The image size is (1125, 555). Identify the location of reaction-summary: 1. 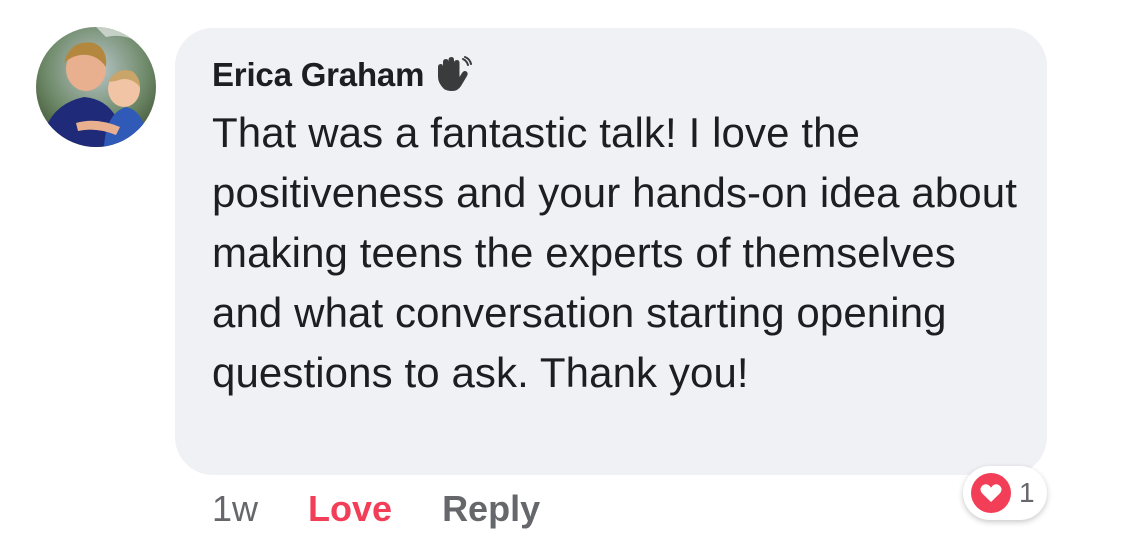
(1005, 493).